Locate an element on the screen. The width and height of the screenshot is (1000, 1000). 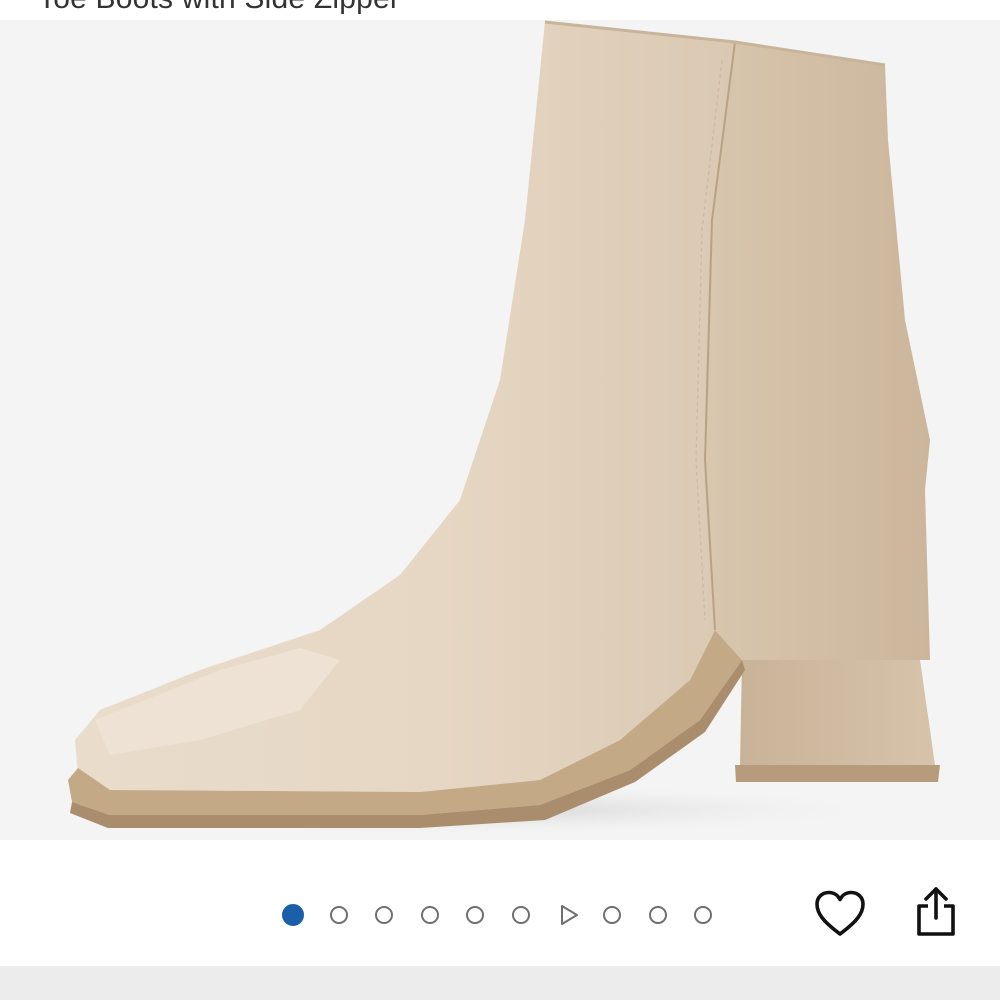
share-button is located at coordinates (936, 912).